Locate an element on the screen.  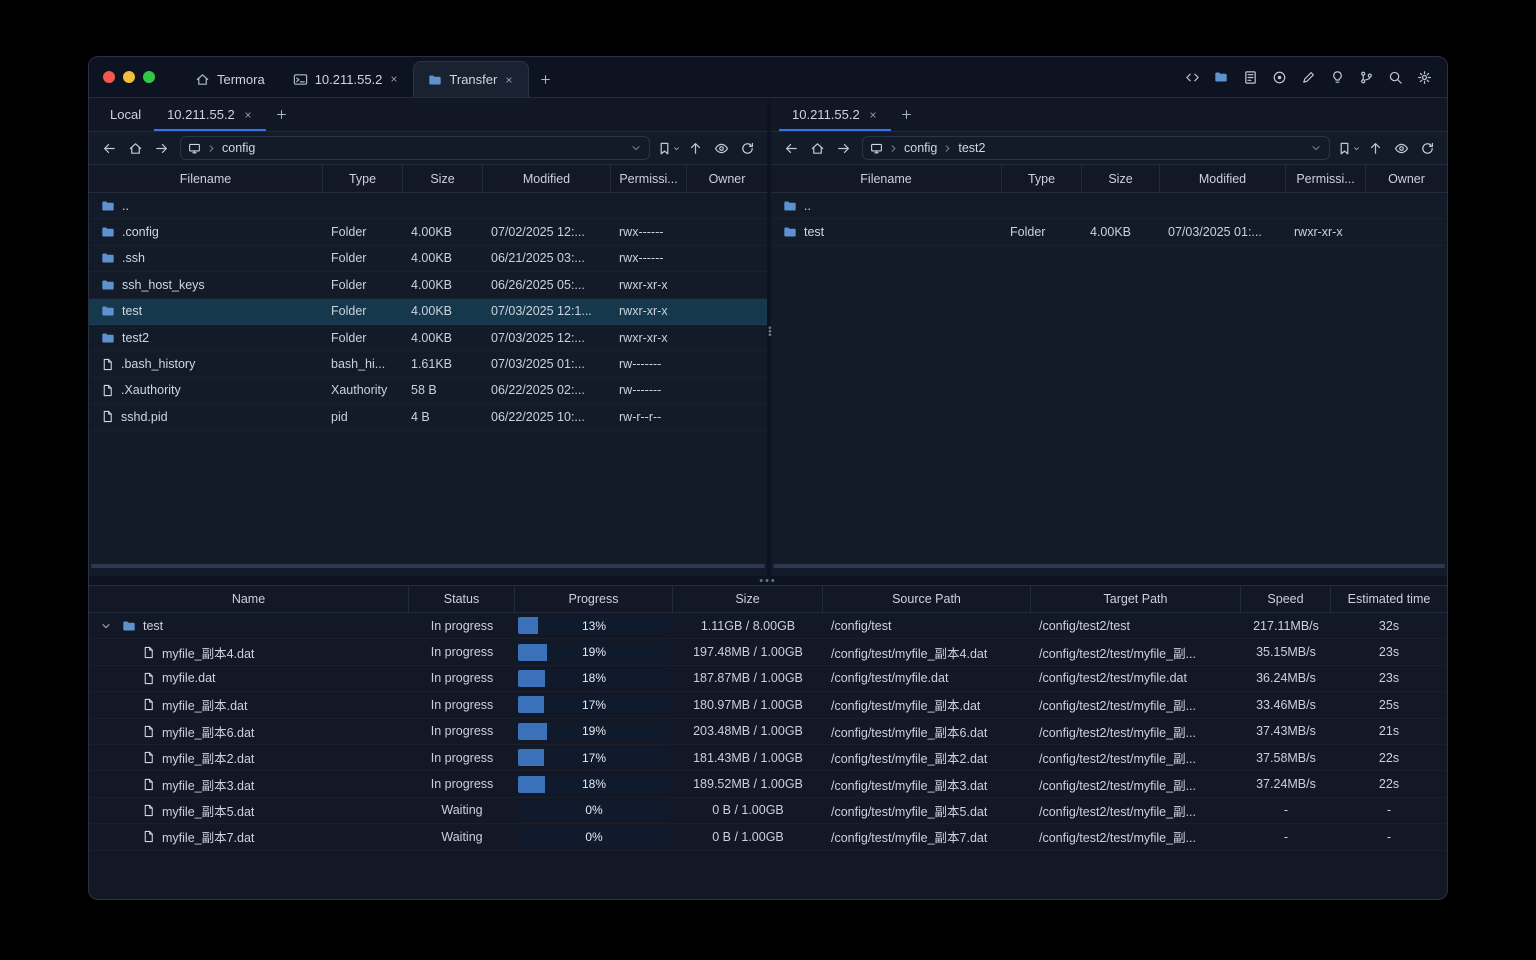
progress-label: 0% is located at coordinates (594, 810).